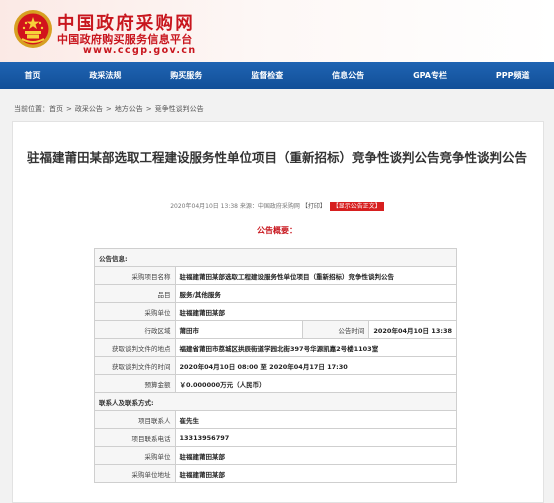 The width and height of the screenshot is (554, 503). I want to click on table-row: 预算金额 ￥0.000000万元（人民币）, so click(276, 383).